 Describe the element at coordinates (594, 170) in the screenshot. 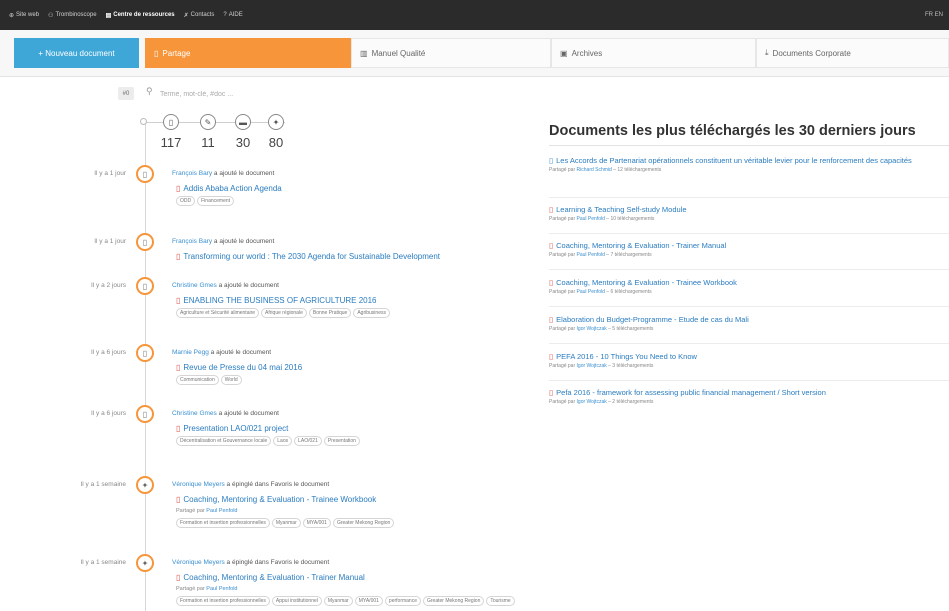

I see `user-link: Richard Schmid` at that location.